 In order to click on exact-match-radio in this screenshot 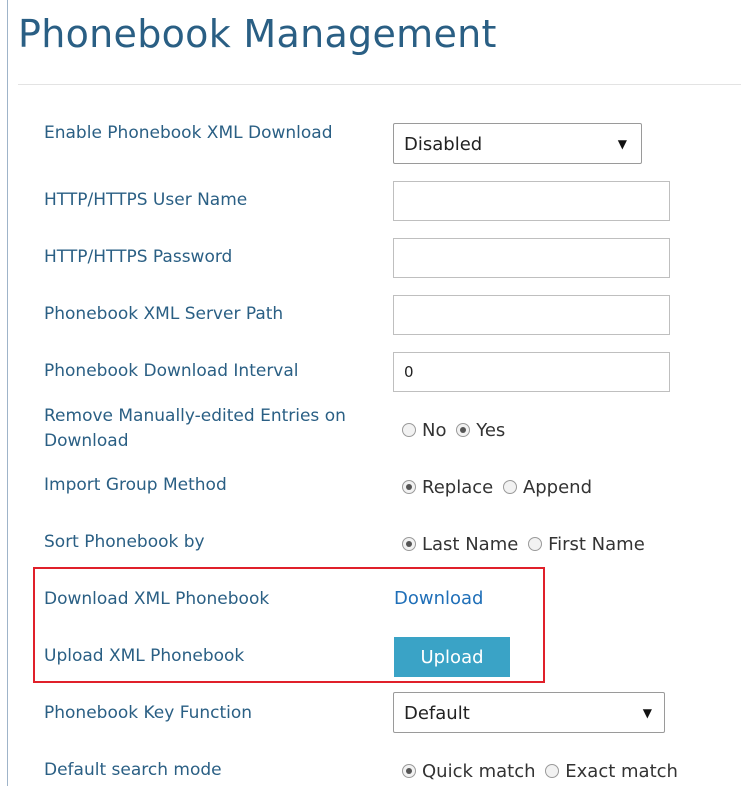, I will do `click(552, 771)`.